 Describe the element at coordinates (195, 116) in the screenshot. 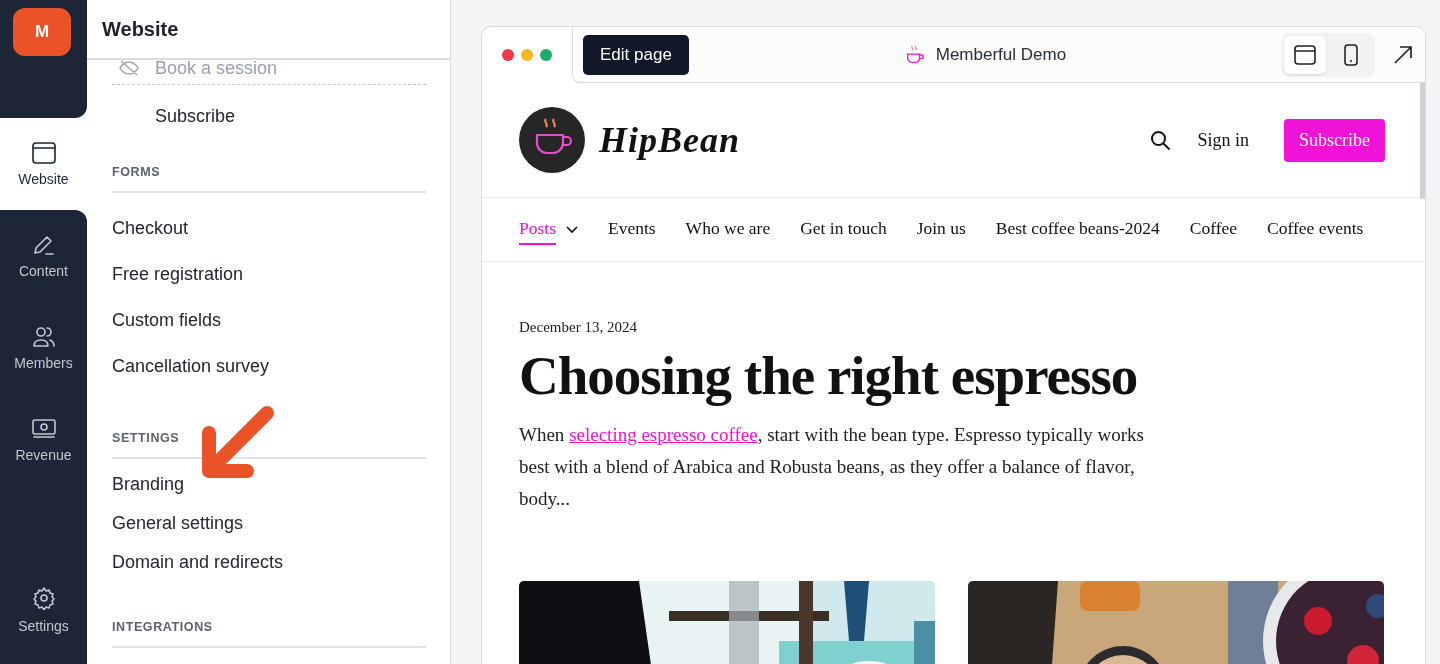

I see `page-item: Subscribe` at that location.